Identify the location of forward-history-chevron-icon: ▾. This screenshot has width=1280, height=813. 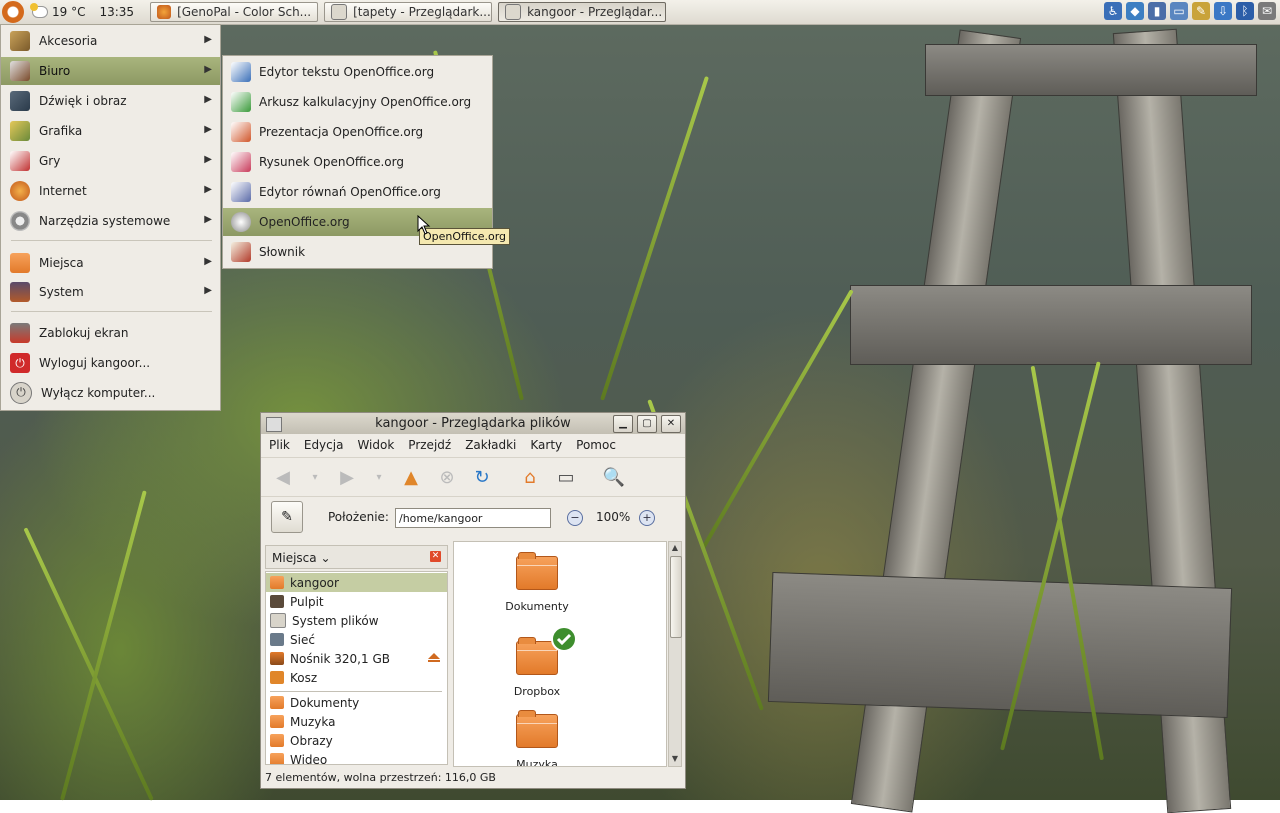
(379, 477).